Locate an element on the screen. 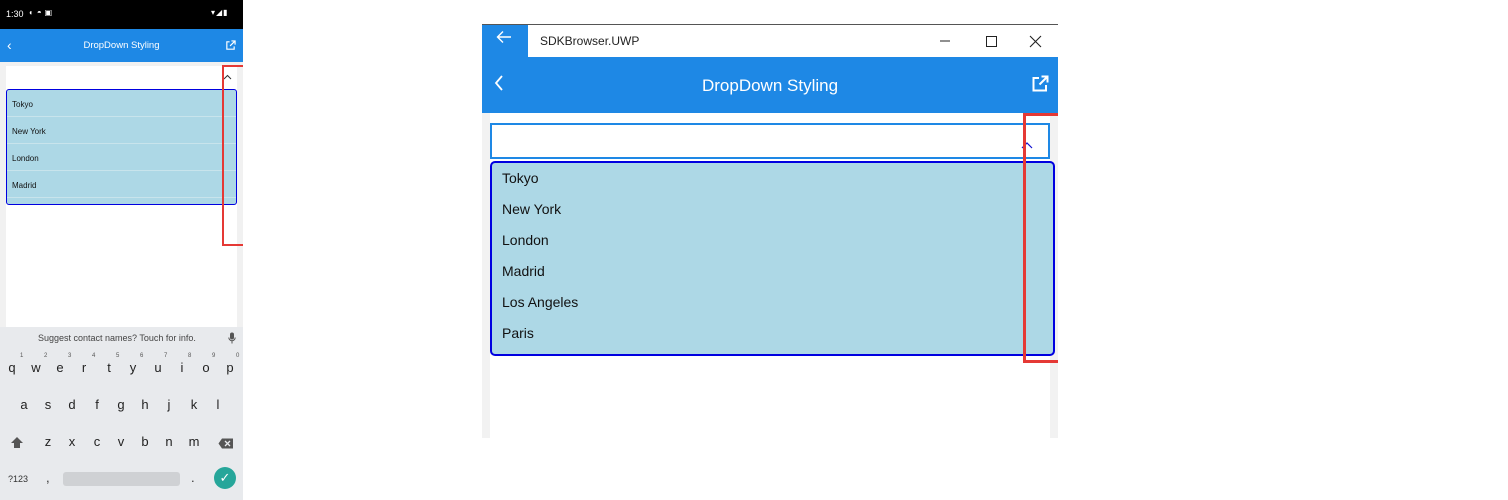  key-r: r is located at coordinates (84, 367).